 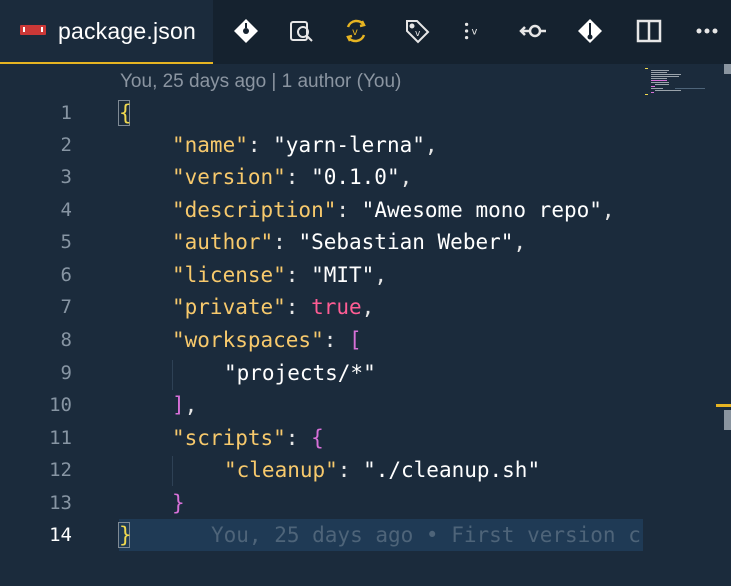 What do you see at coordinates (273, 307) in the screenshot?
I see `code-text: "private": true,` at bounding box center [273, 307].